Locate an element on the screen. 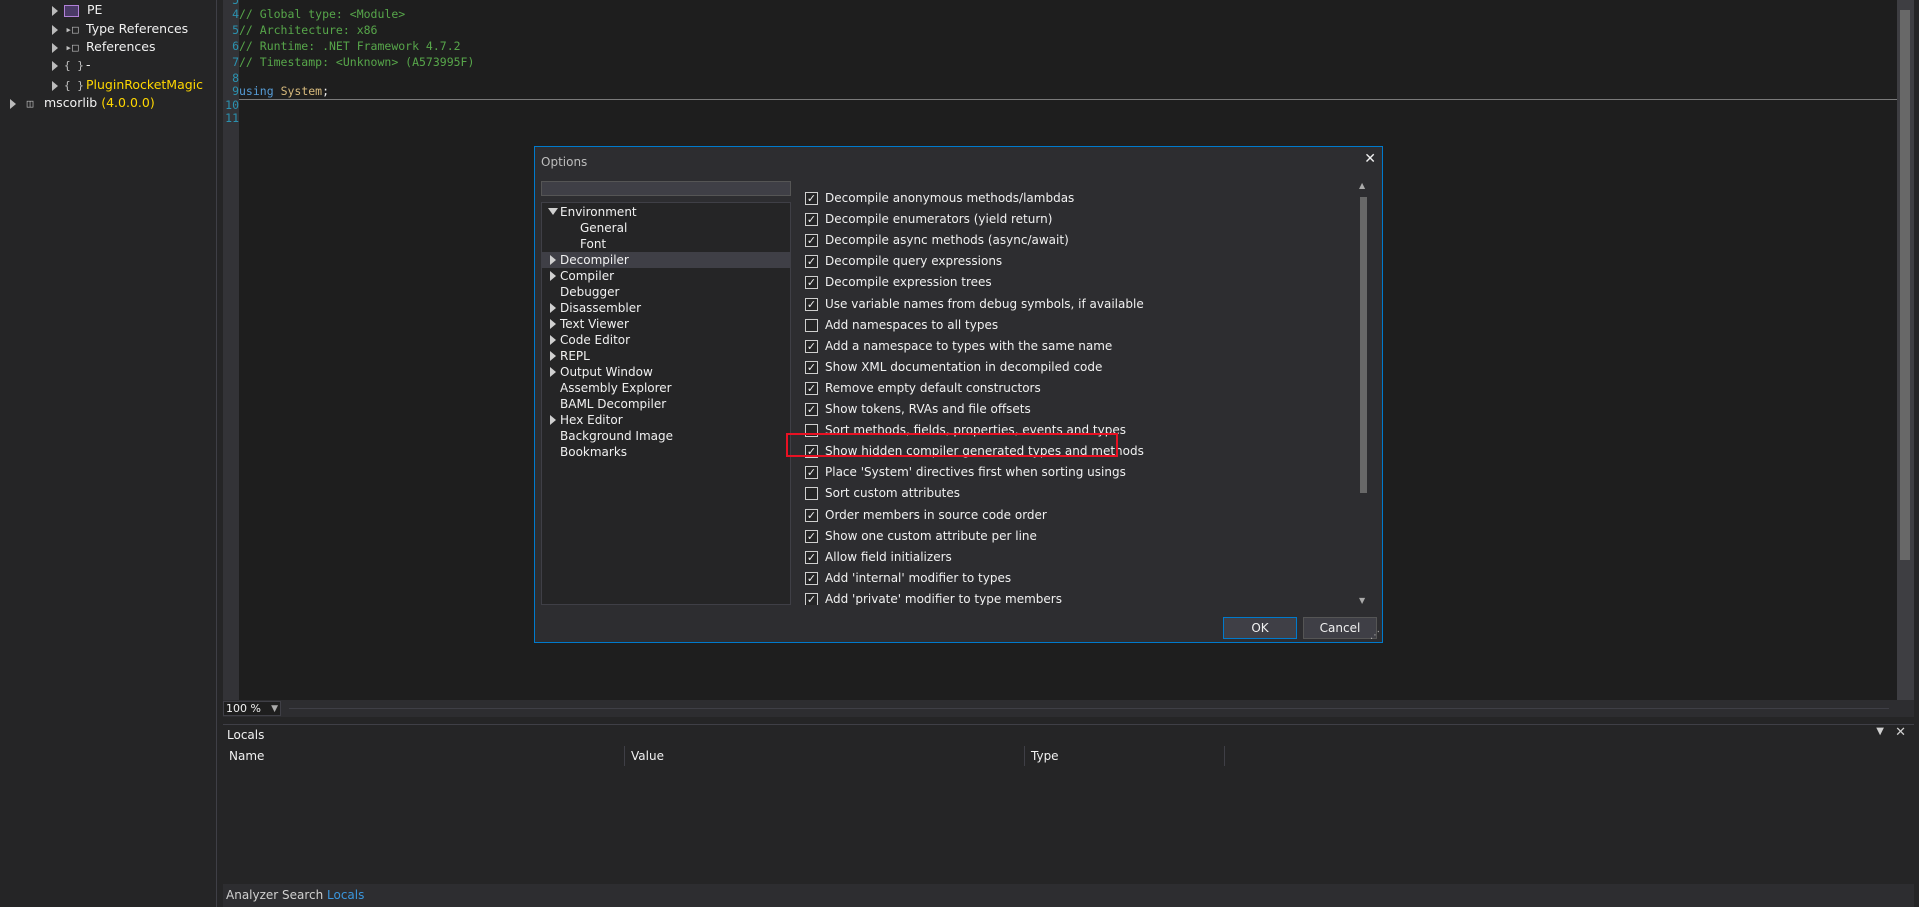 This screenshot has width=1919, height=907. tab-search: Search is located at coordinates (302, 895).